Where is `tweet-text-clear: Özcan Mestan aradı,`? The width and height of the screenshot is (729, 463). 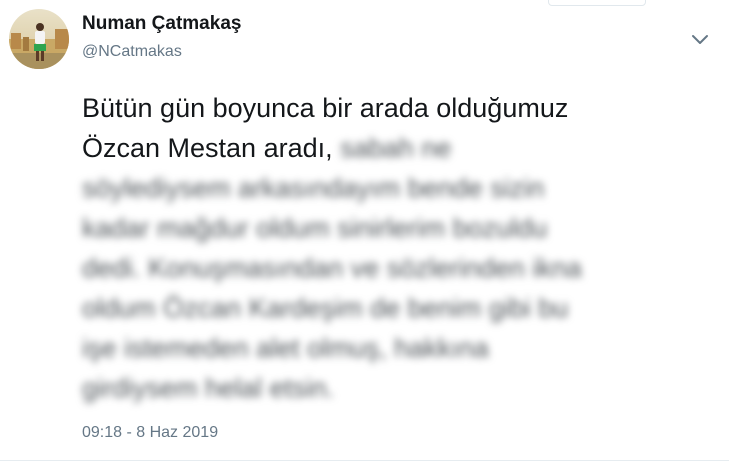 tweet-text-clear: Özcan Mestan aradı, is located at coordinates (207, 148).